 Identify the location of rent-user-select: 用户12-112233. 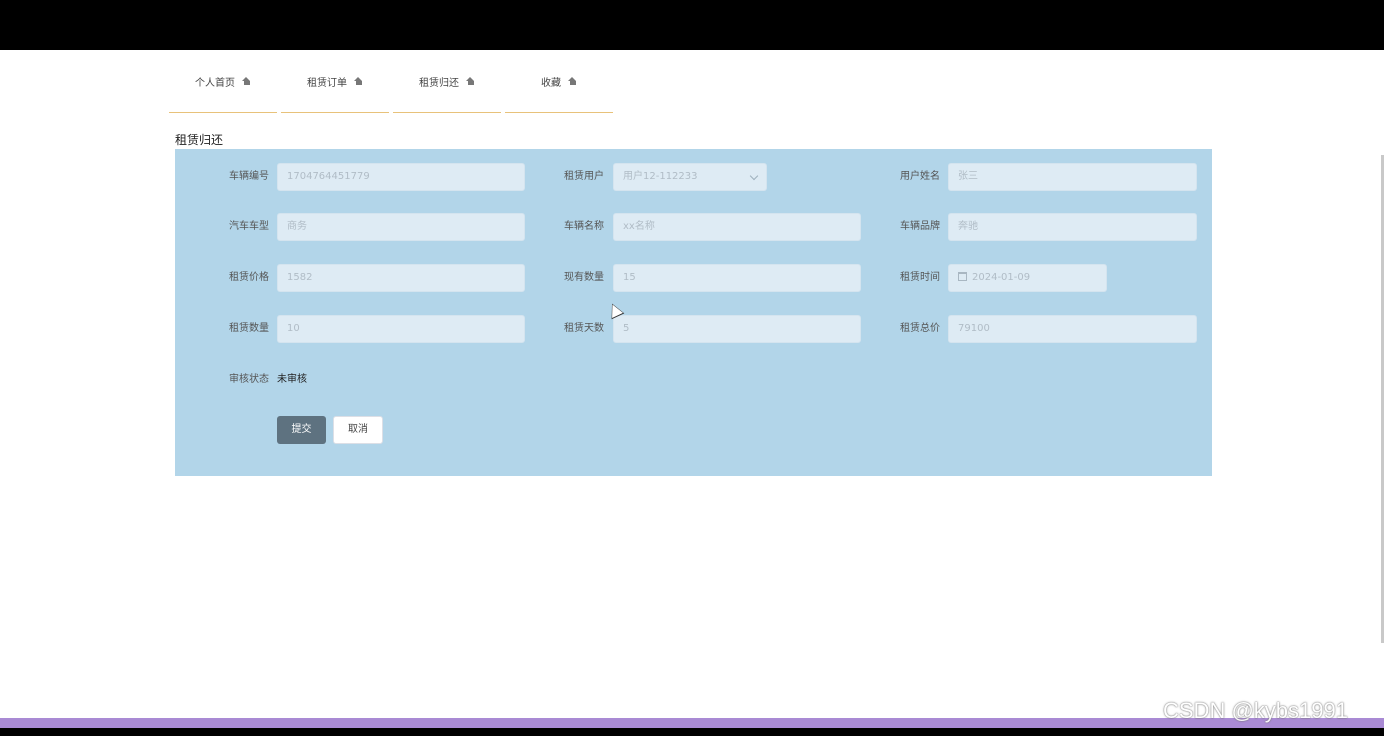
(690, 177).